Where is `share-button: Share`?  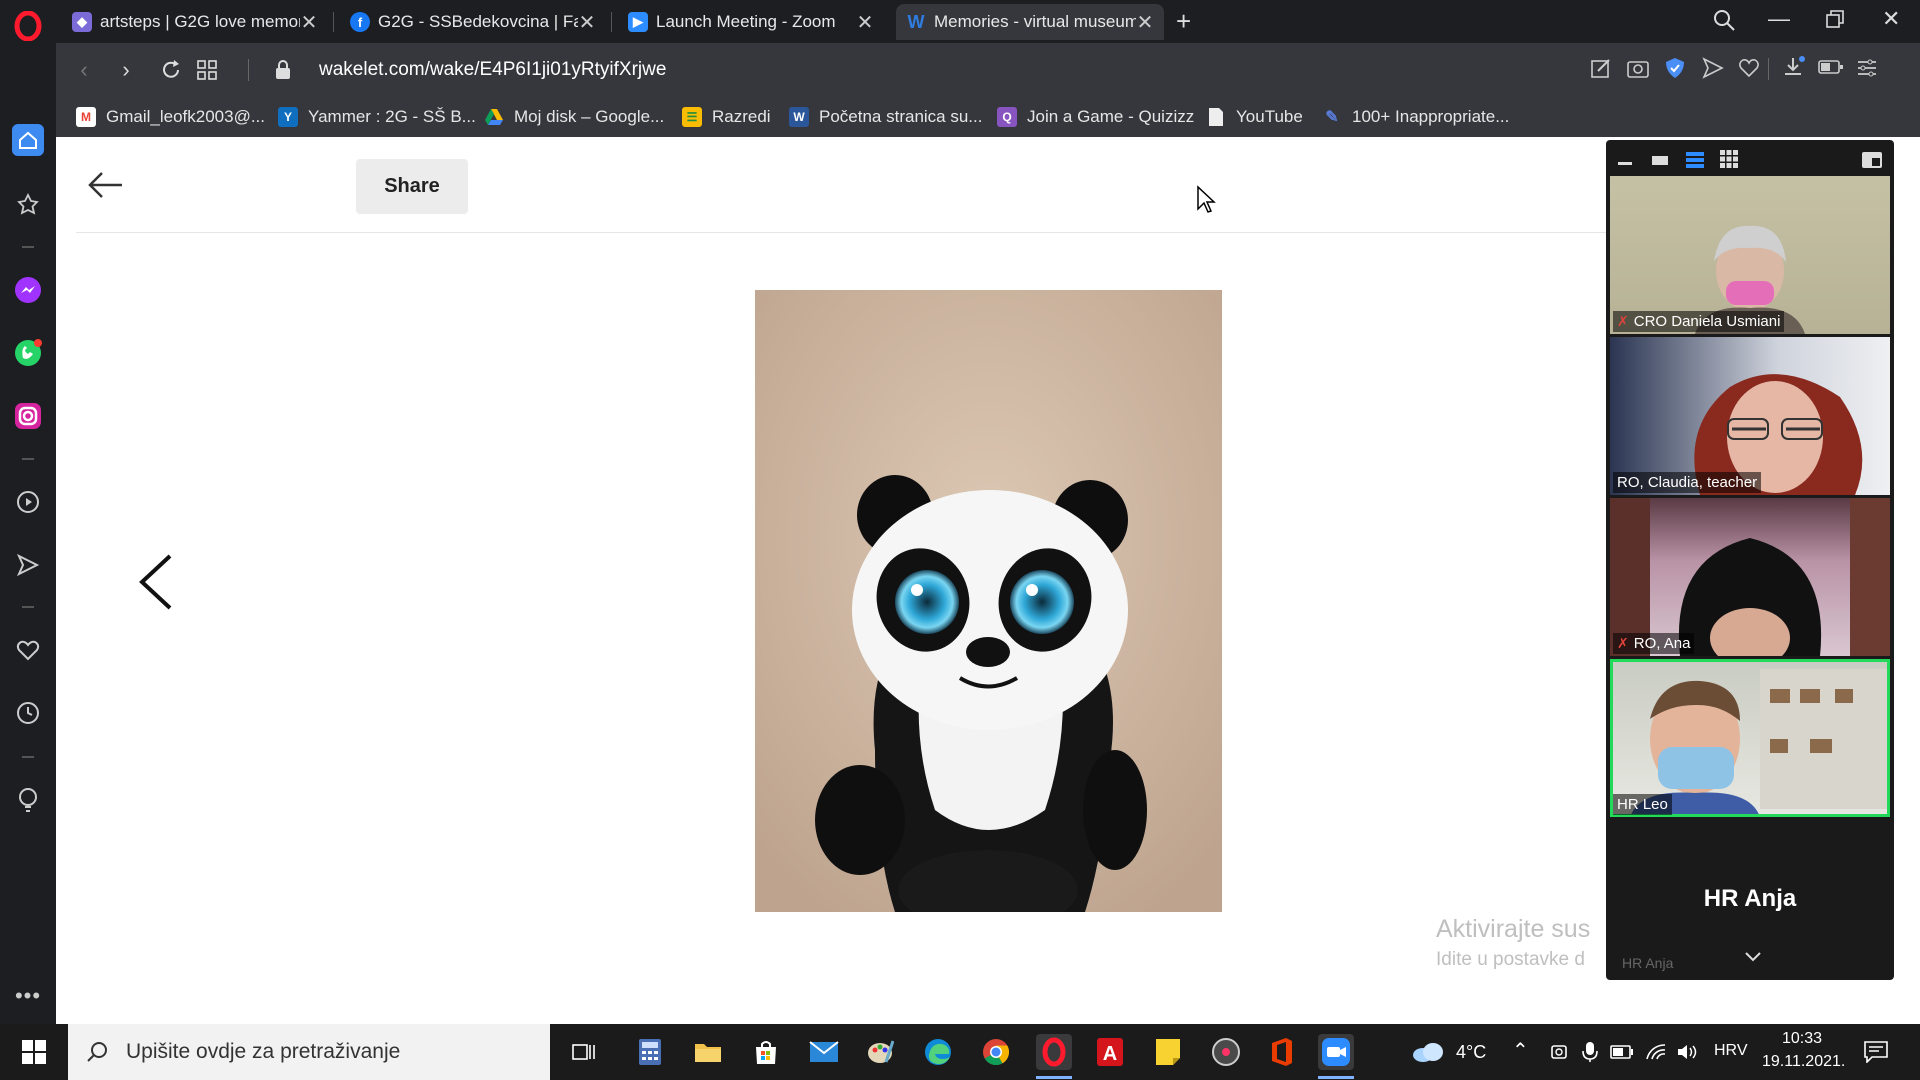 share-button: Share is located at coordinates (412, 186).